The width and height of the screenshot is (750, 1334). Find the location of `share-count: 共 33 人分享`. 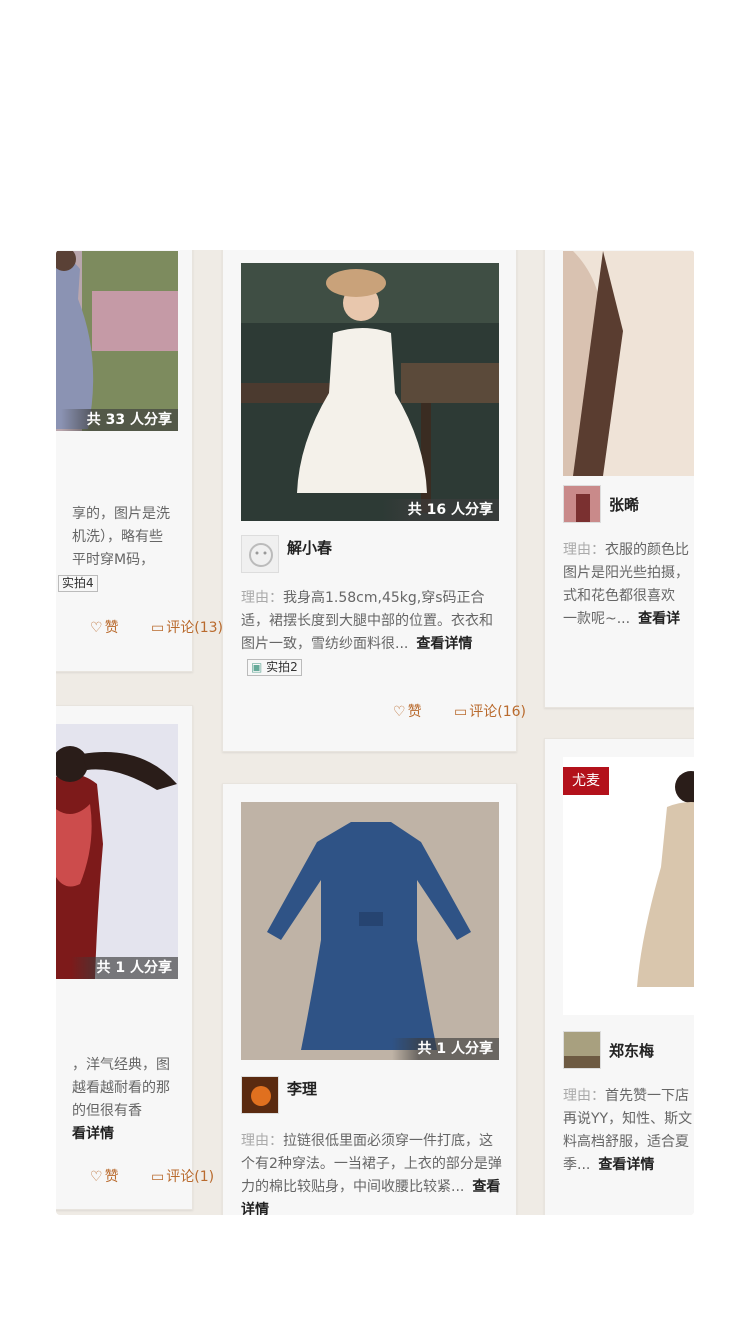

share-count: 共 33 人分享 is located at coordinates (119, 420).